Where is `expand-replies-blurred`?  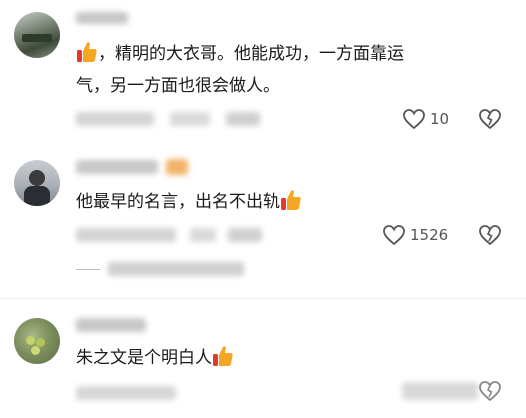
expand-replies-blurred is located at coordinates (176, 269).